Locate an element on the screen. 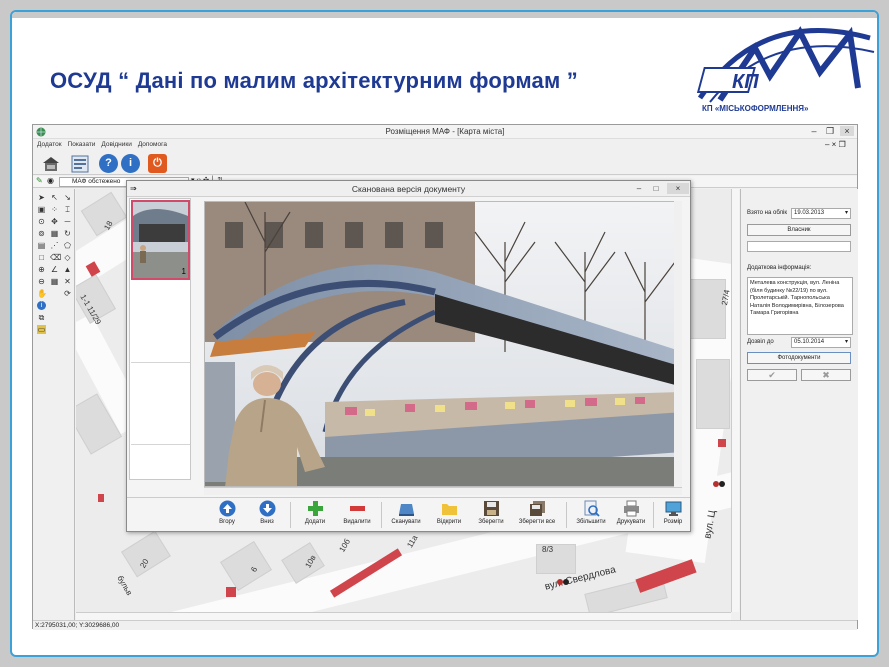 The height and width of the screenshot is (667, 889). chevron-down-icon: ▾ is located at coordinates (846, 342).